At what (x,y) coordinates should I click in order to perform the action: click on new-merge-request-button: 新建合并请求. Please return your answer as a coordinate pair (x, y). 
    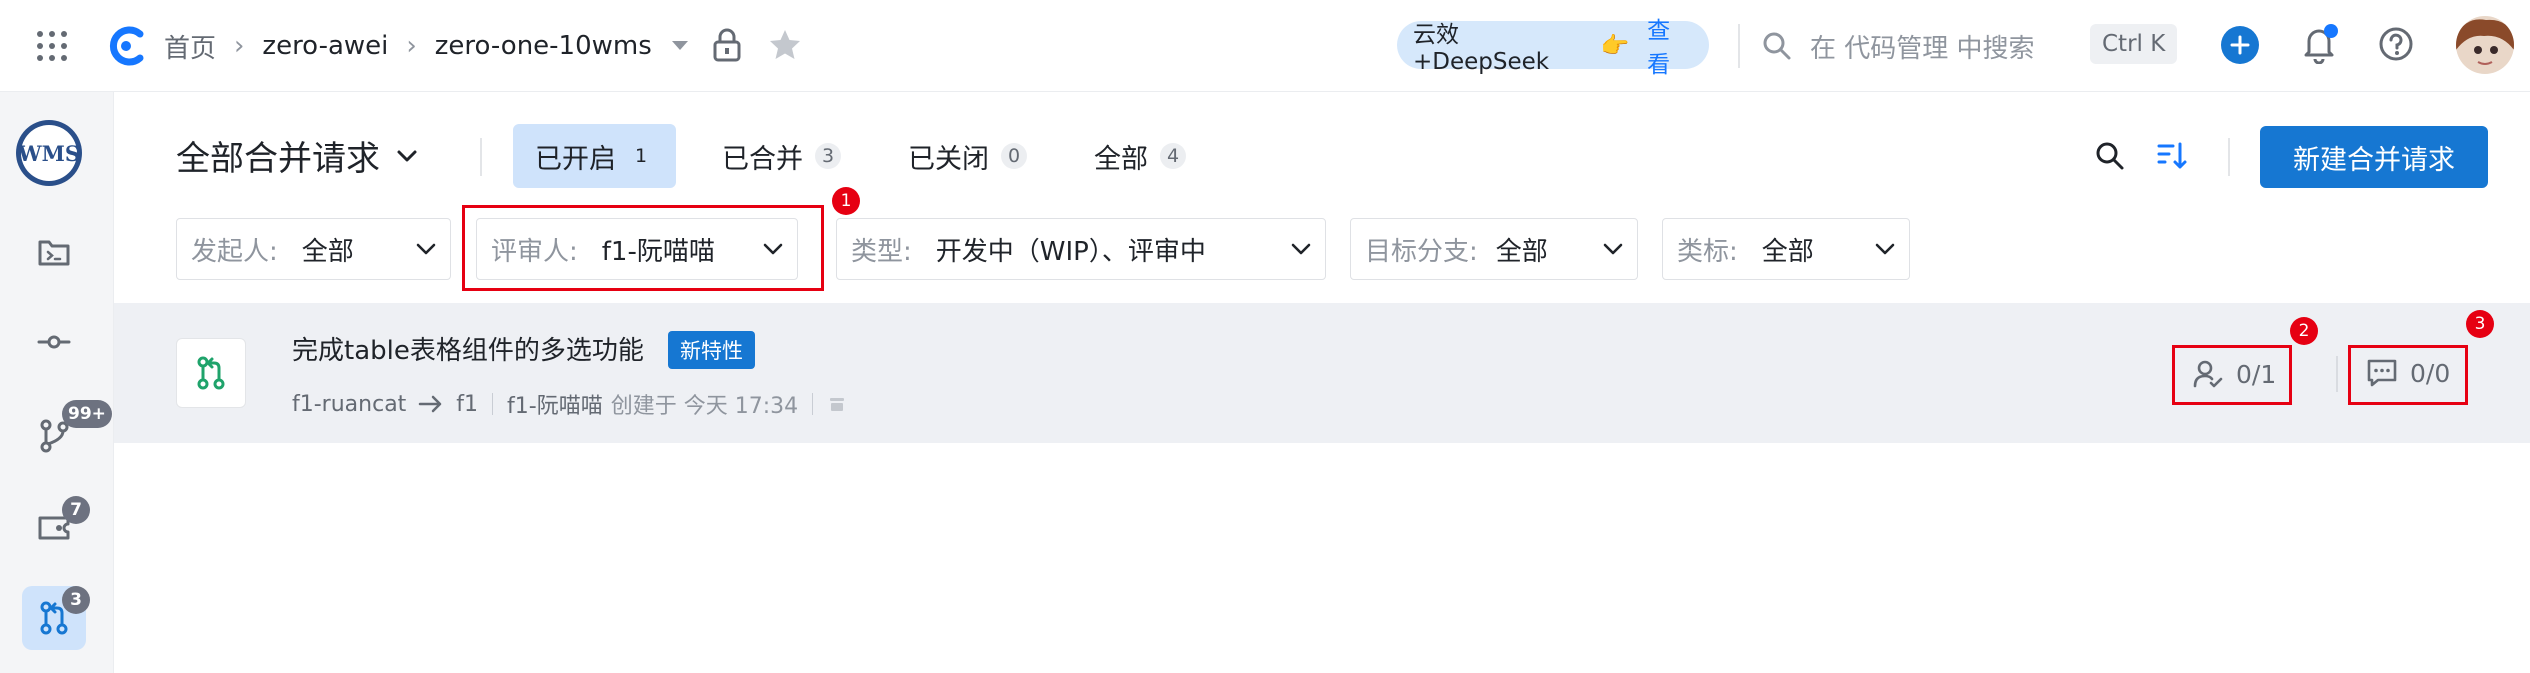
    Looking at the image, I should click on (2374, 157).